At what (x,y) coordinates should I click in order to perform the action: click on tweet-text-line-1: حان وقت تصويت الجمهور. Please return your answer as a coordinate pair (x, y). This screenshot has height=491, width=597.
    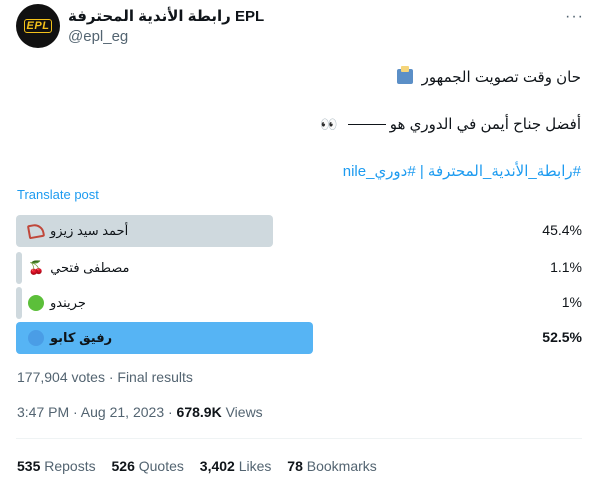
    Looking at the image, I should click on (489, 76).